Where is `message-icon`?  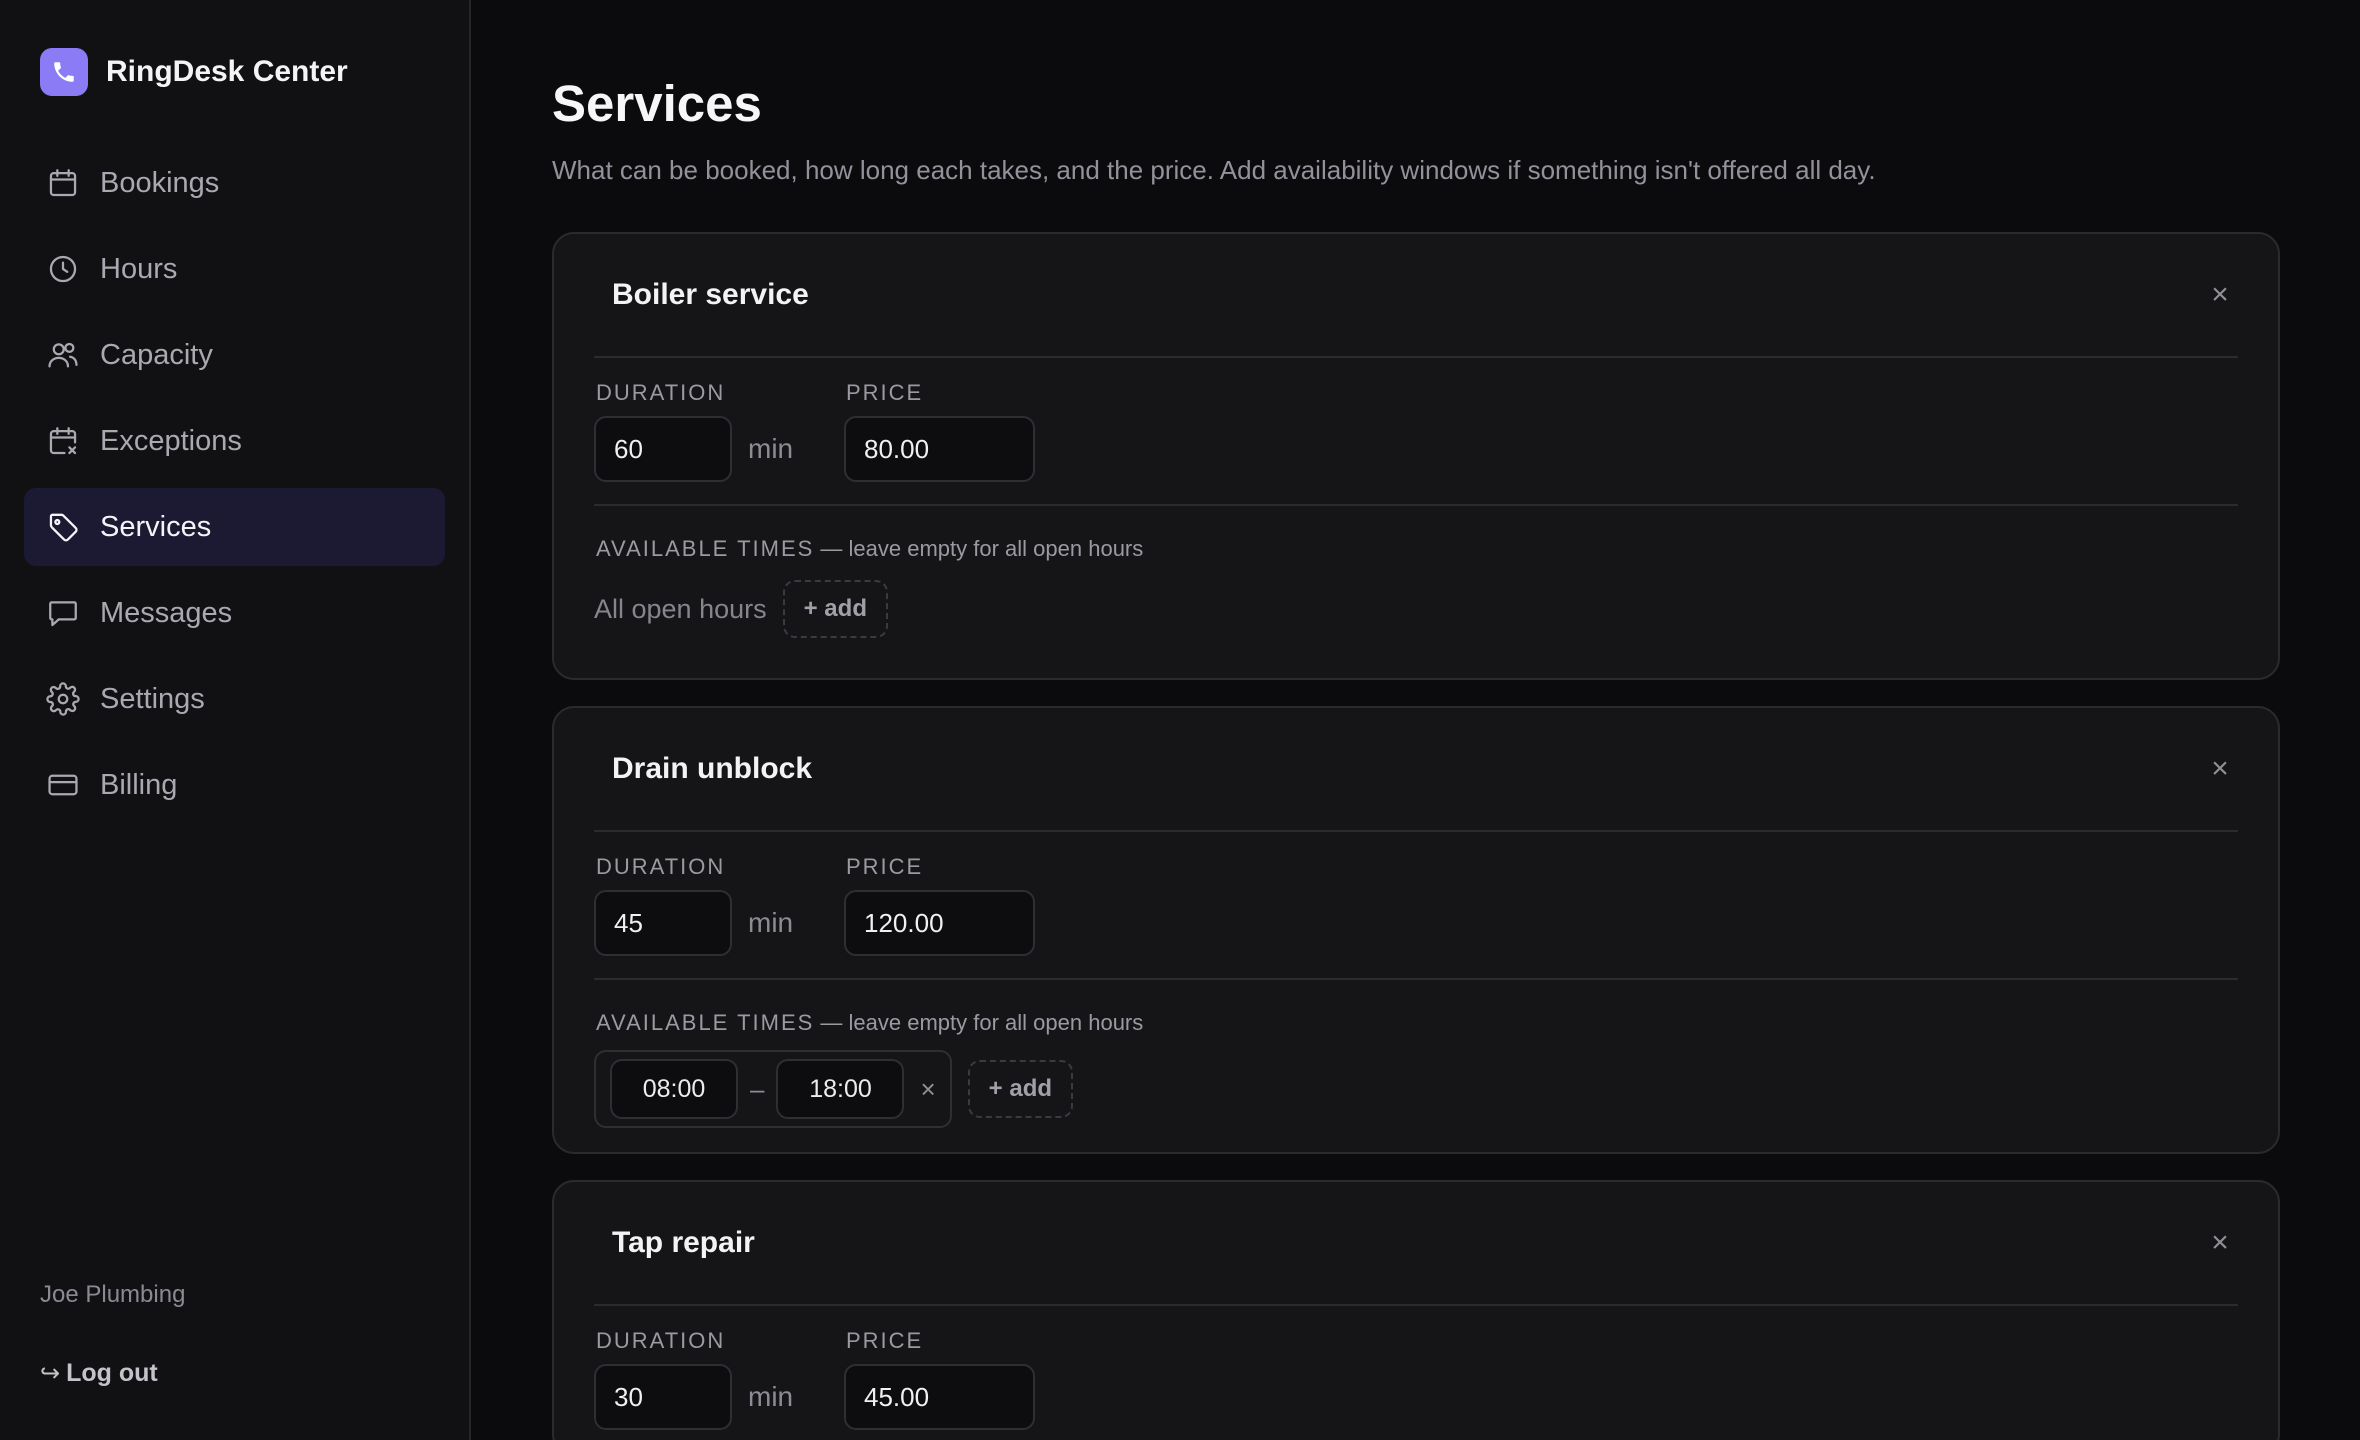
message-icon is located at coordinates (63, 614).